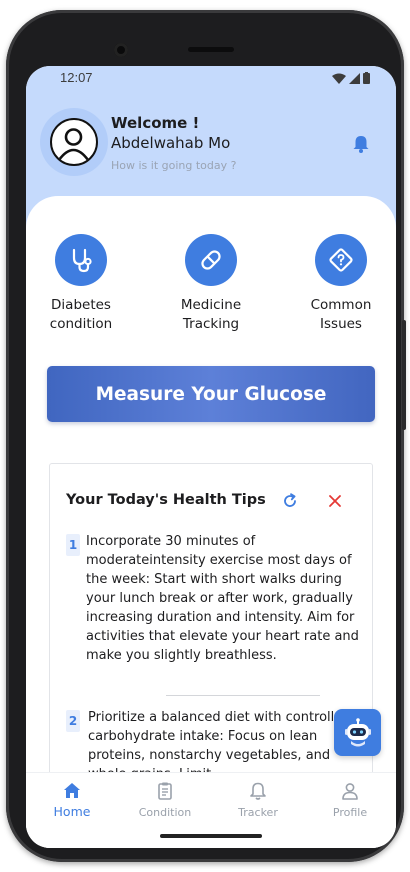  Describe the element at coordinates (73, 721) in the screenshot. I see `tip-number: 2` at that location.